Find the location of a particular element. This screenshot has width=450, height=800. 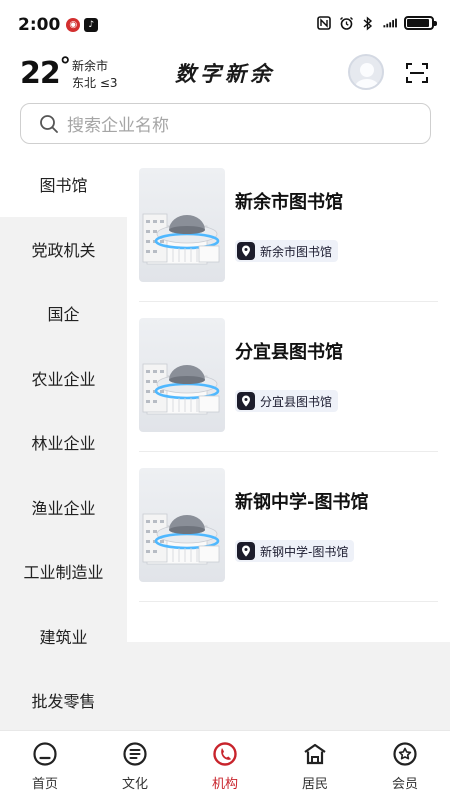

list-empty-area is located at coordinates (288, 686).